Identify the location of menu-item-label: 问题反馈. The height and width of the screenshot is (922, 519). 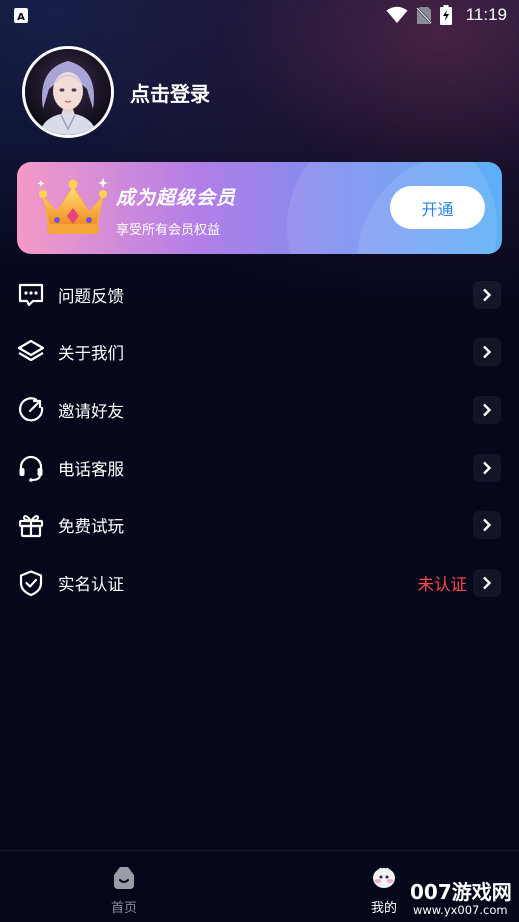
(91, 296).